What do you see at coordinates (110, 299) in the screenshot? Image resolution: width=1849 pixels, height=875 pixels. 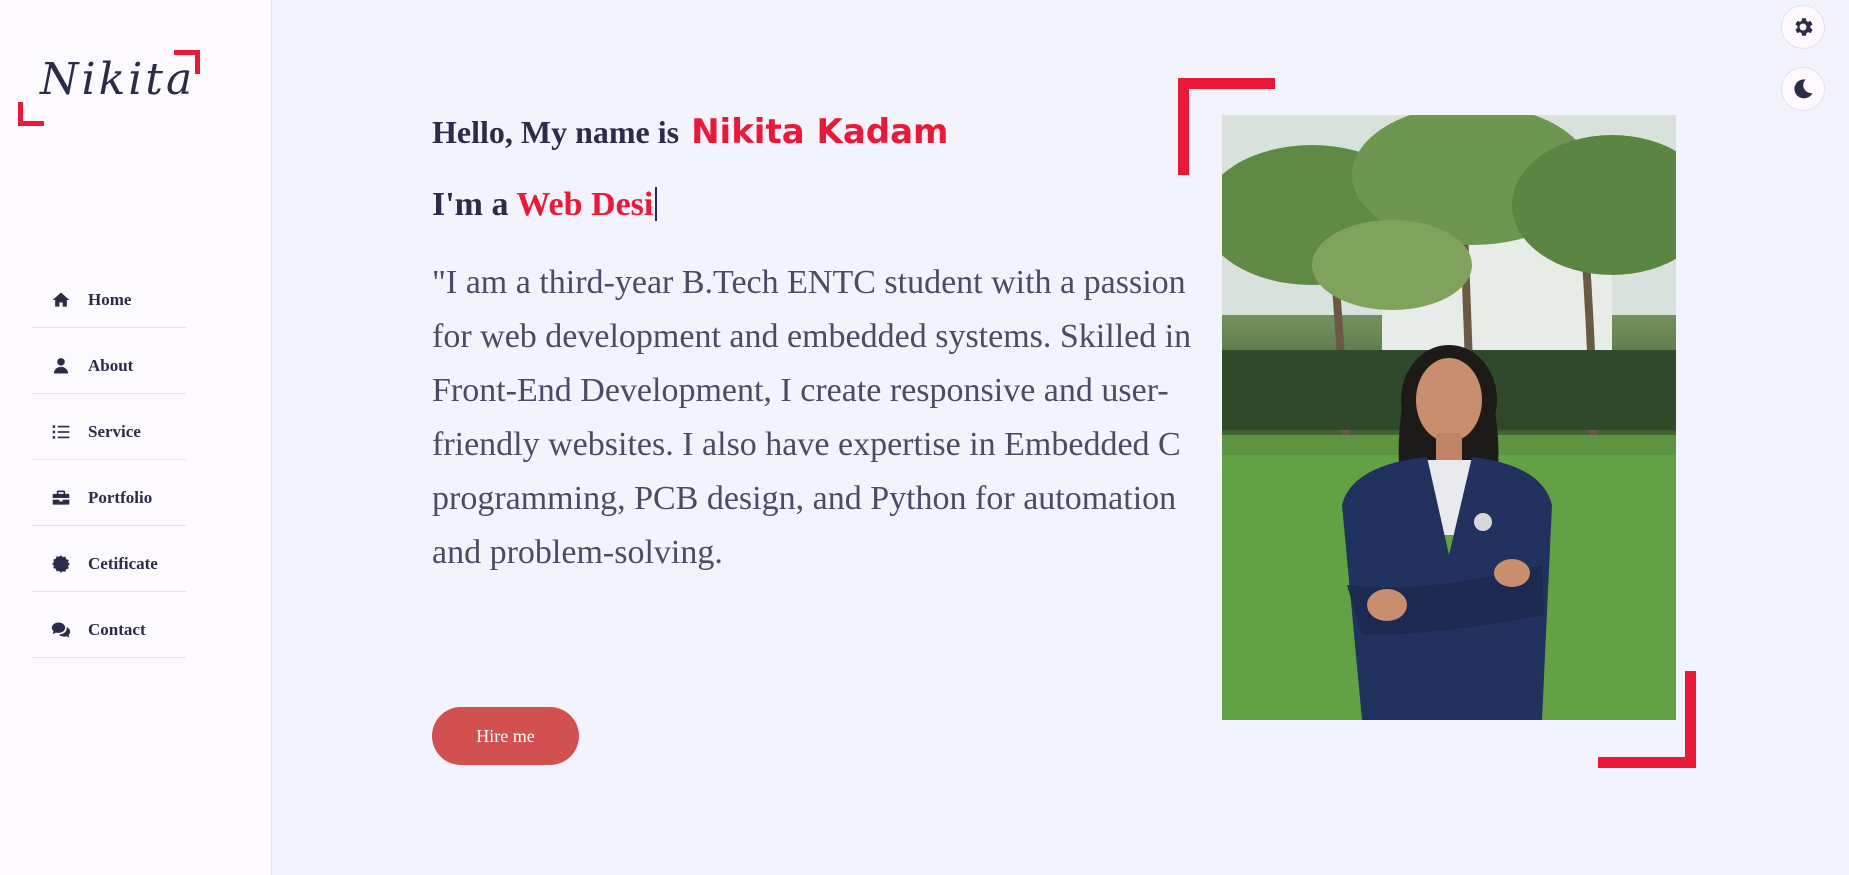 I see `nav-label: Home` at bounding box center [110, 299].